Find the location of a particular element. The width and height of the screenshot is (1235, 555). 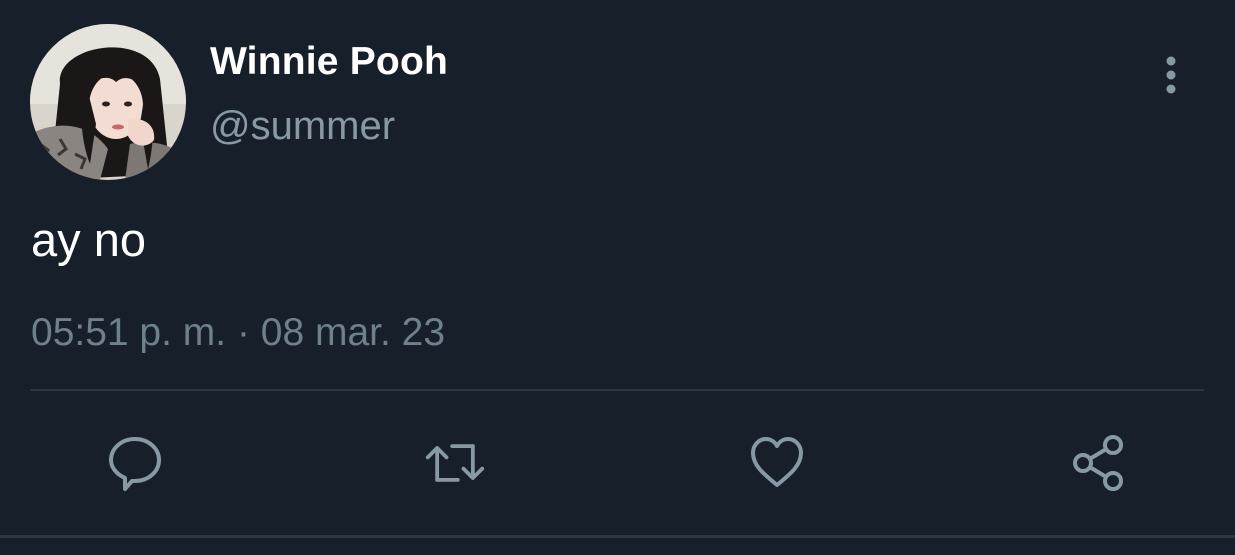

retweet-icon is located at coordinates (455, 463).